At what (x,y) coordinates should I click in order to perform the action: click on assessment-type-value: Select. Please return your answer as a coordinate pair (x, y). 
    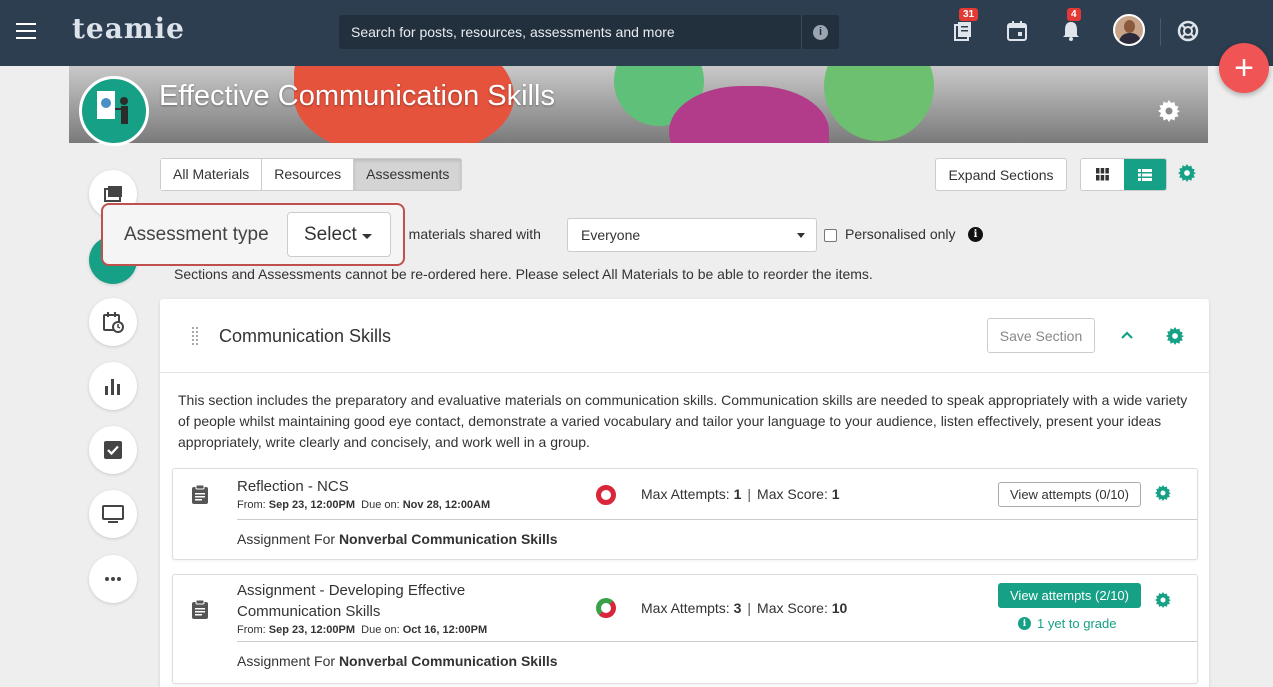
    Looking at the image, I should click on (330, 234).